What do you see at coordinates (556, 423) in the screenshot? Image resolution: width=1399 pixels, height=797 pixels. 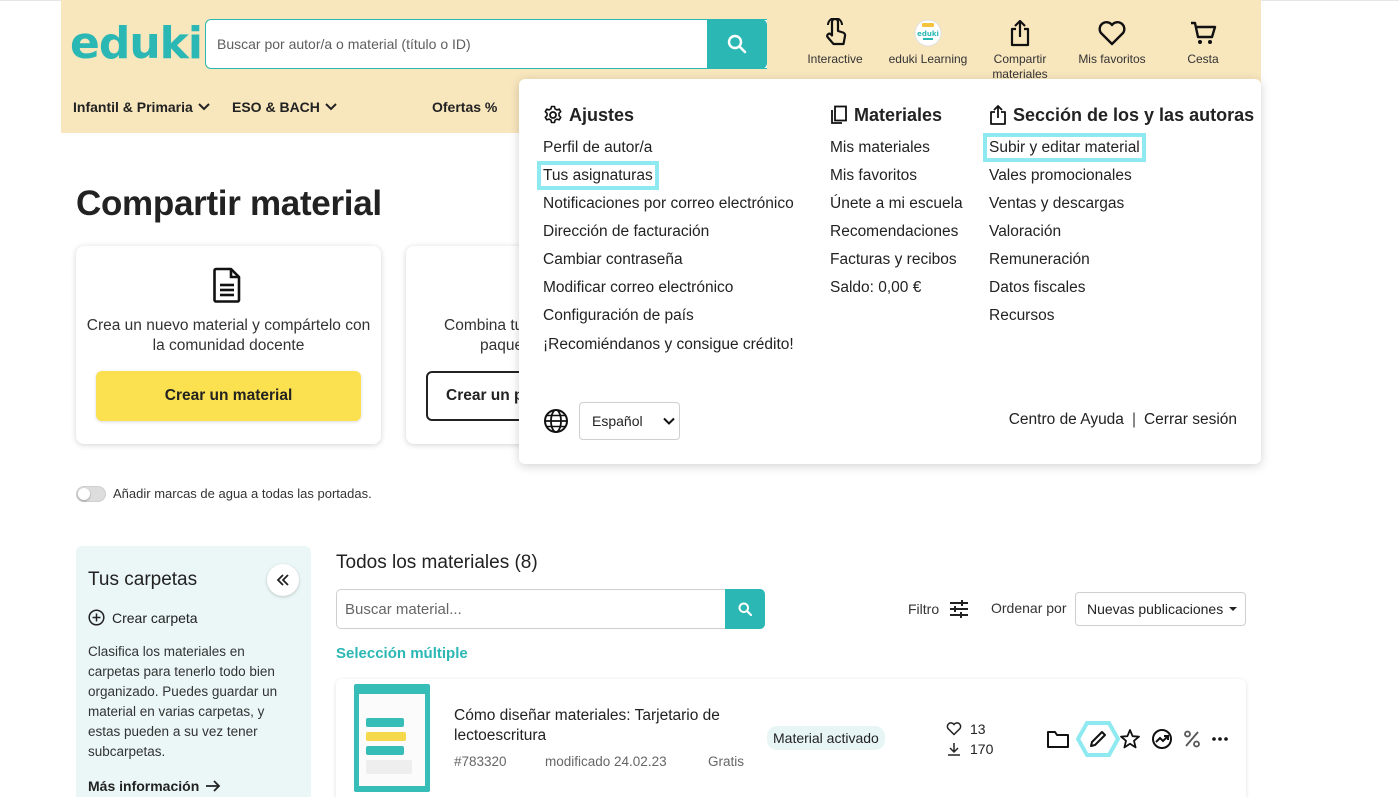 I see `globe-icon` at bounding box center [556, 423].